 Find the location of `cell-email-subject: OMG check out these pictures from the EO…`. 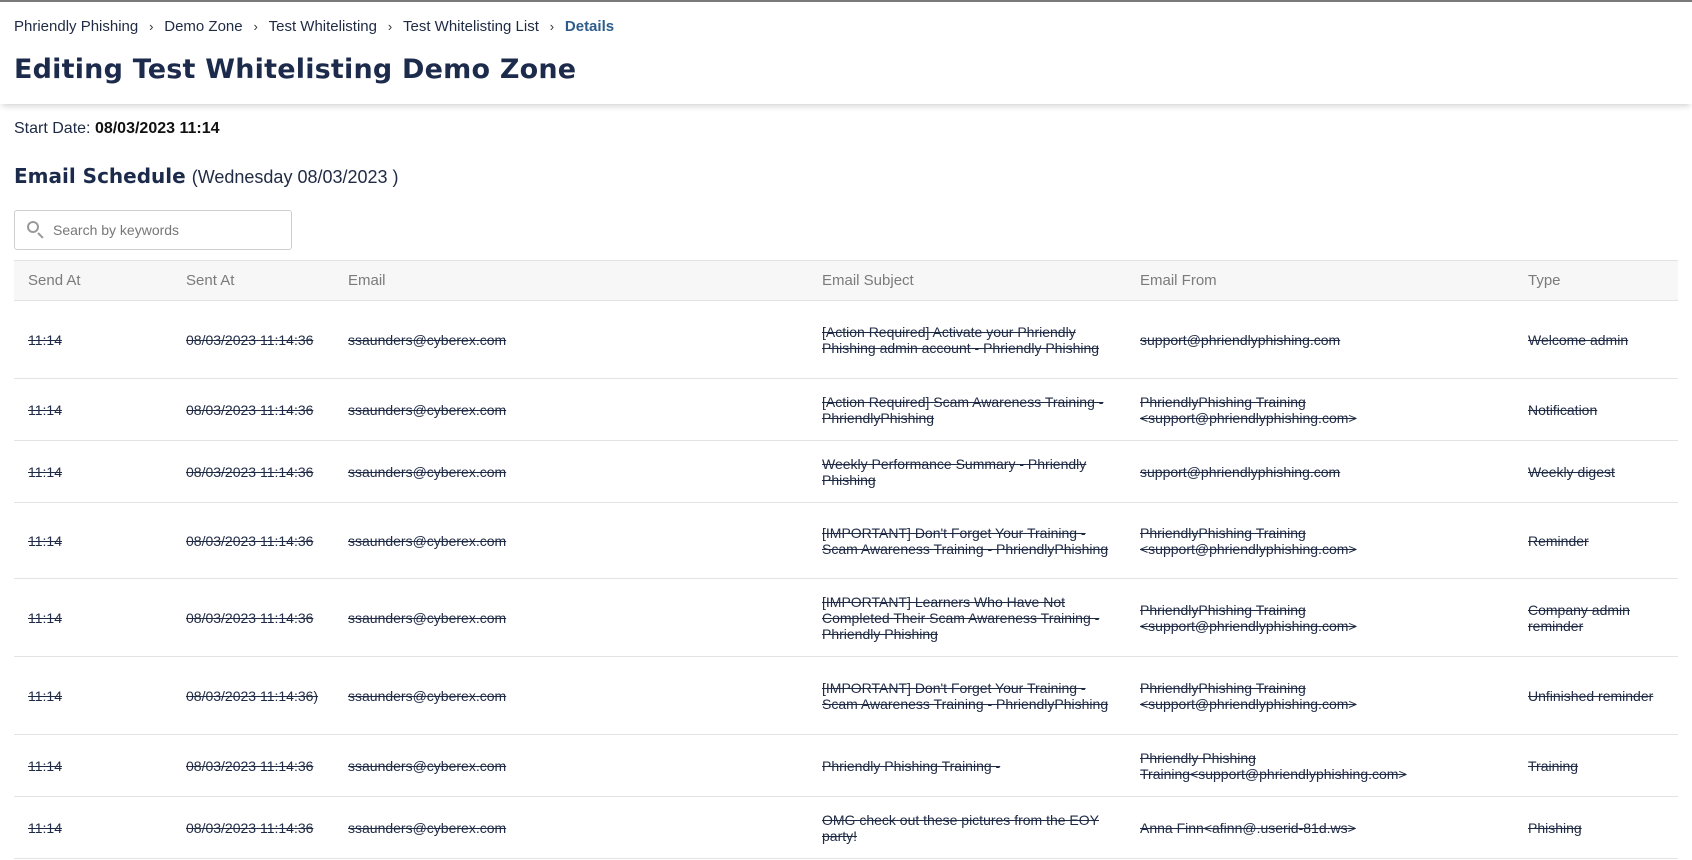

cell-email-subject: OMG check out these pictures from the EO… is located at coordinates (967, 827).